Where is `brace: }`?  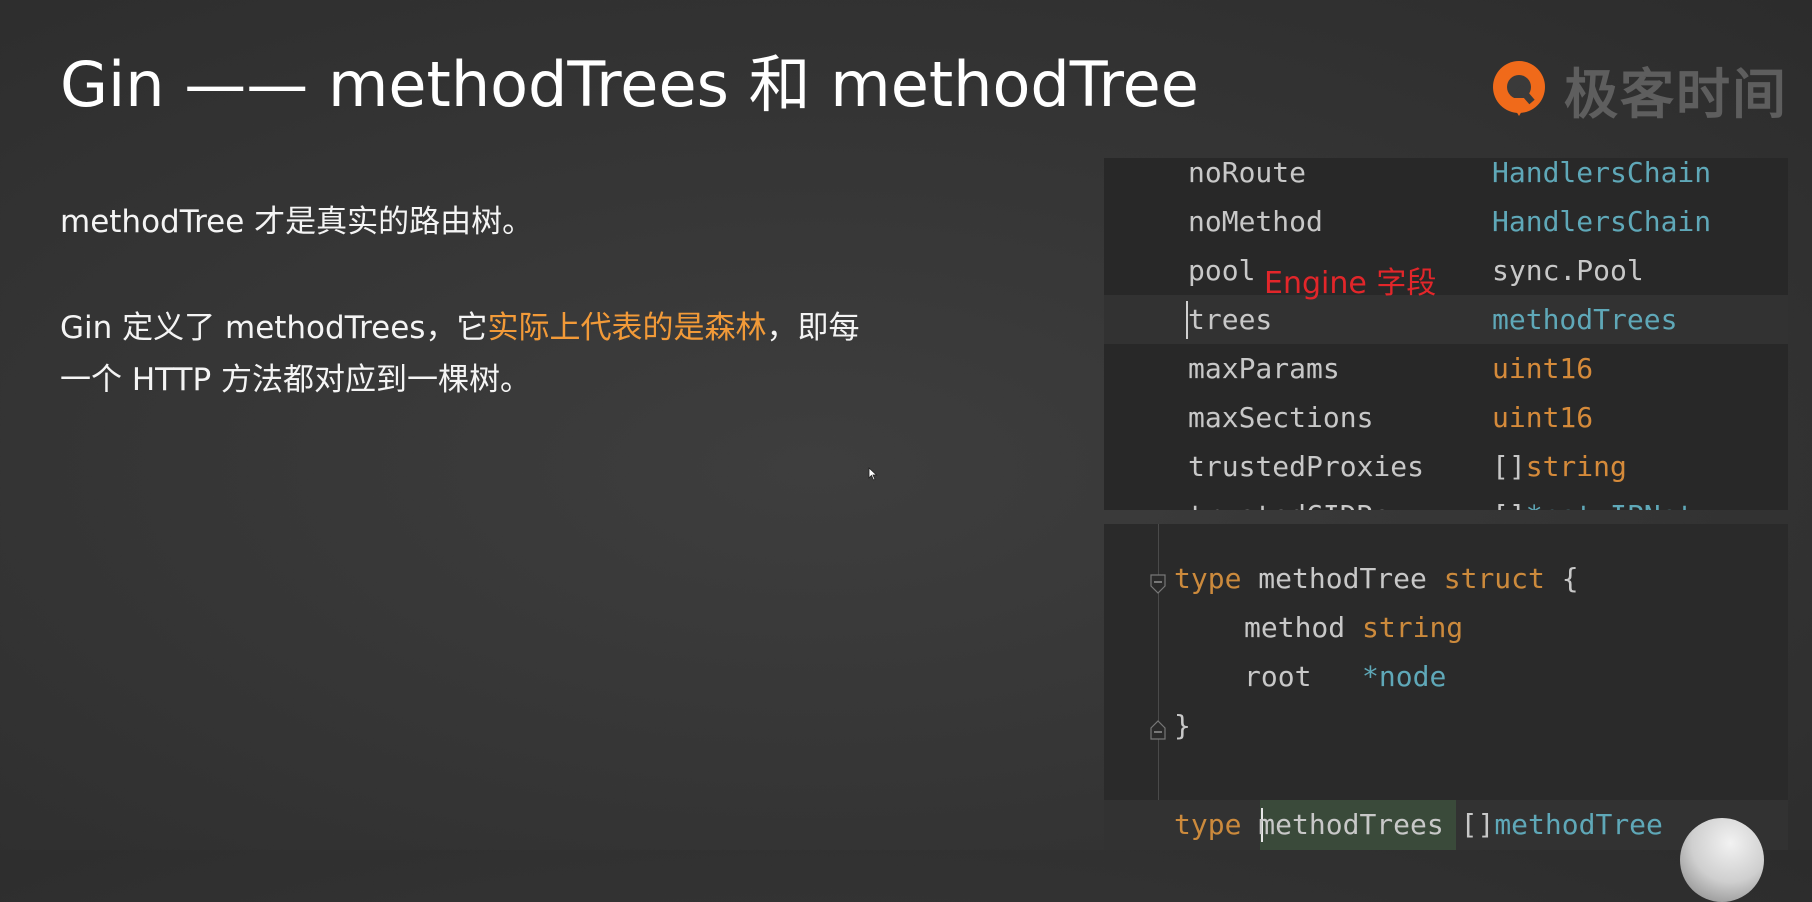 brace: } is located at coordinates (1182, 725).